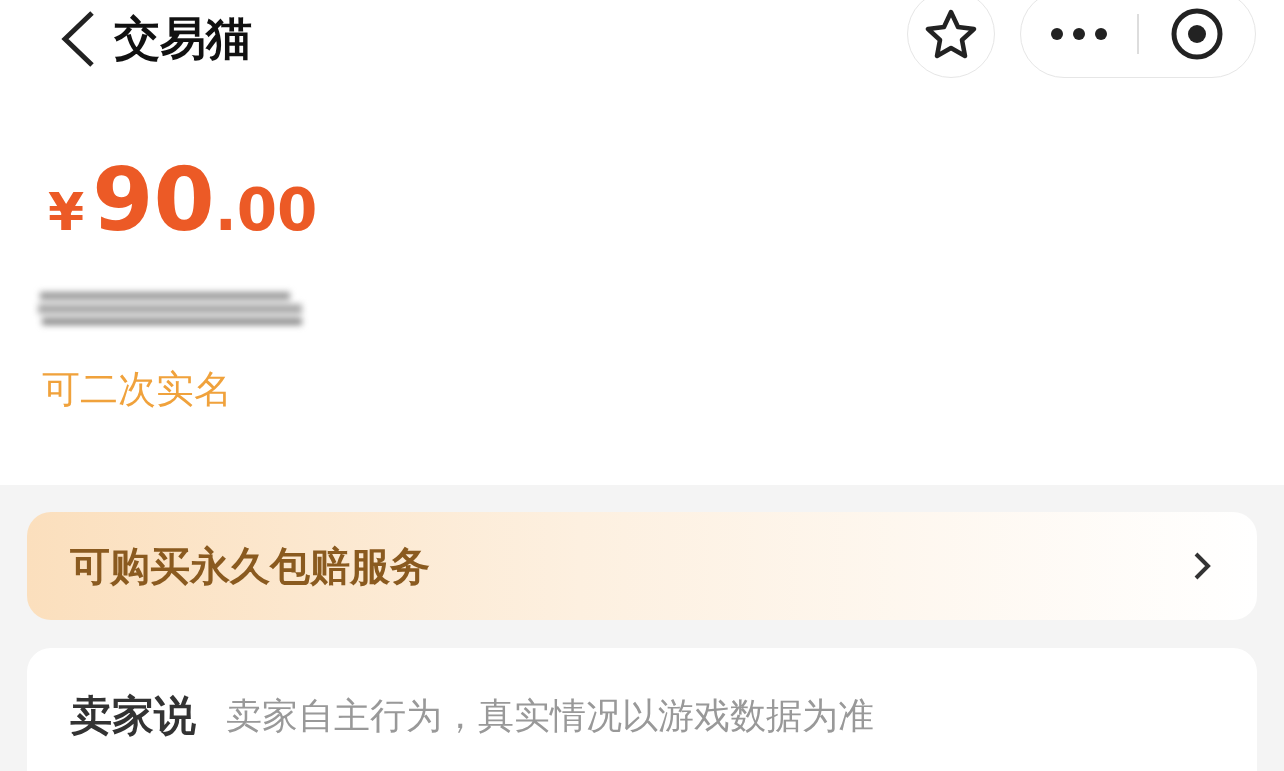 Image resolution: width=1284 pixels, height=771 pixels. Describe the element at coordinates (951, 34) in the screenshot. I see `star-icon` at that location.